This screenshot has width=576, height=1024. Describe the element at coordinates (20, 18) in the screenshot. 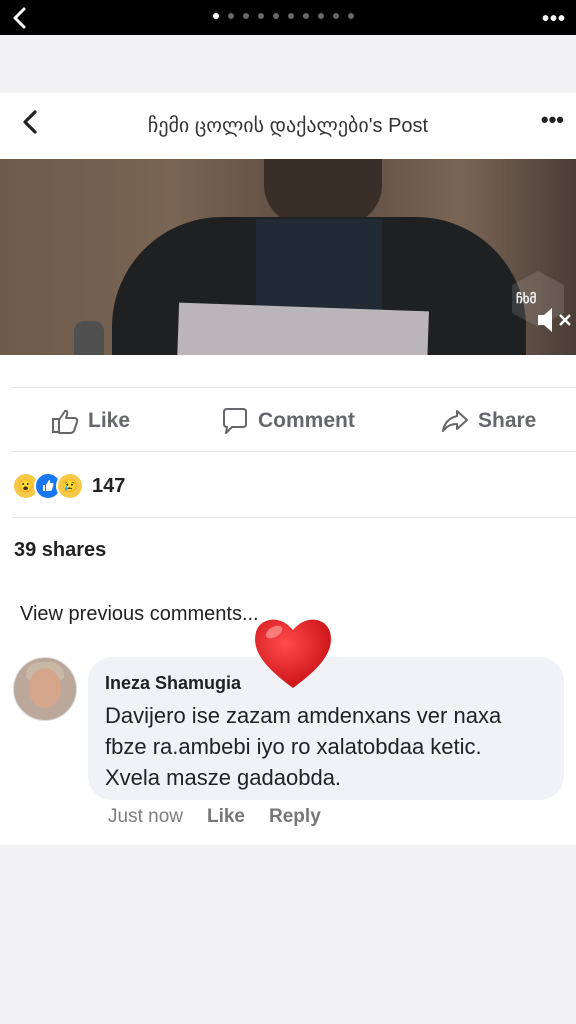

I see `back-arrow-icon` at that location.